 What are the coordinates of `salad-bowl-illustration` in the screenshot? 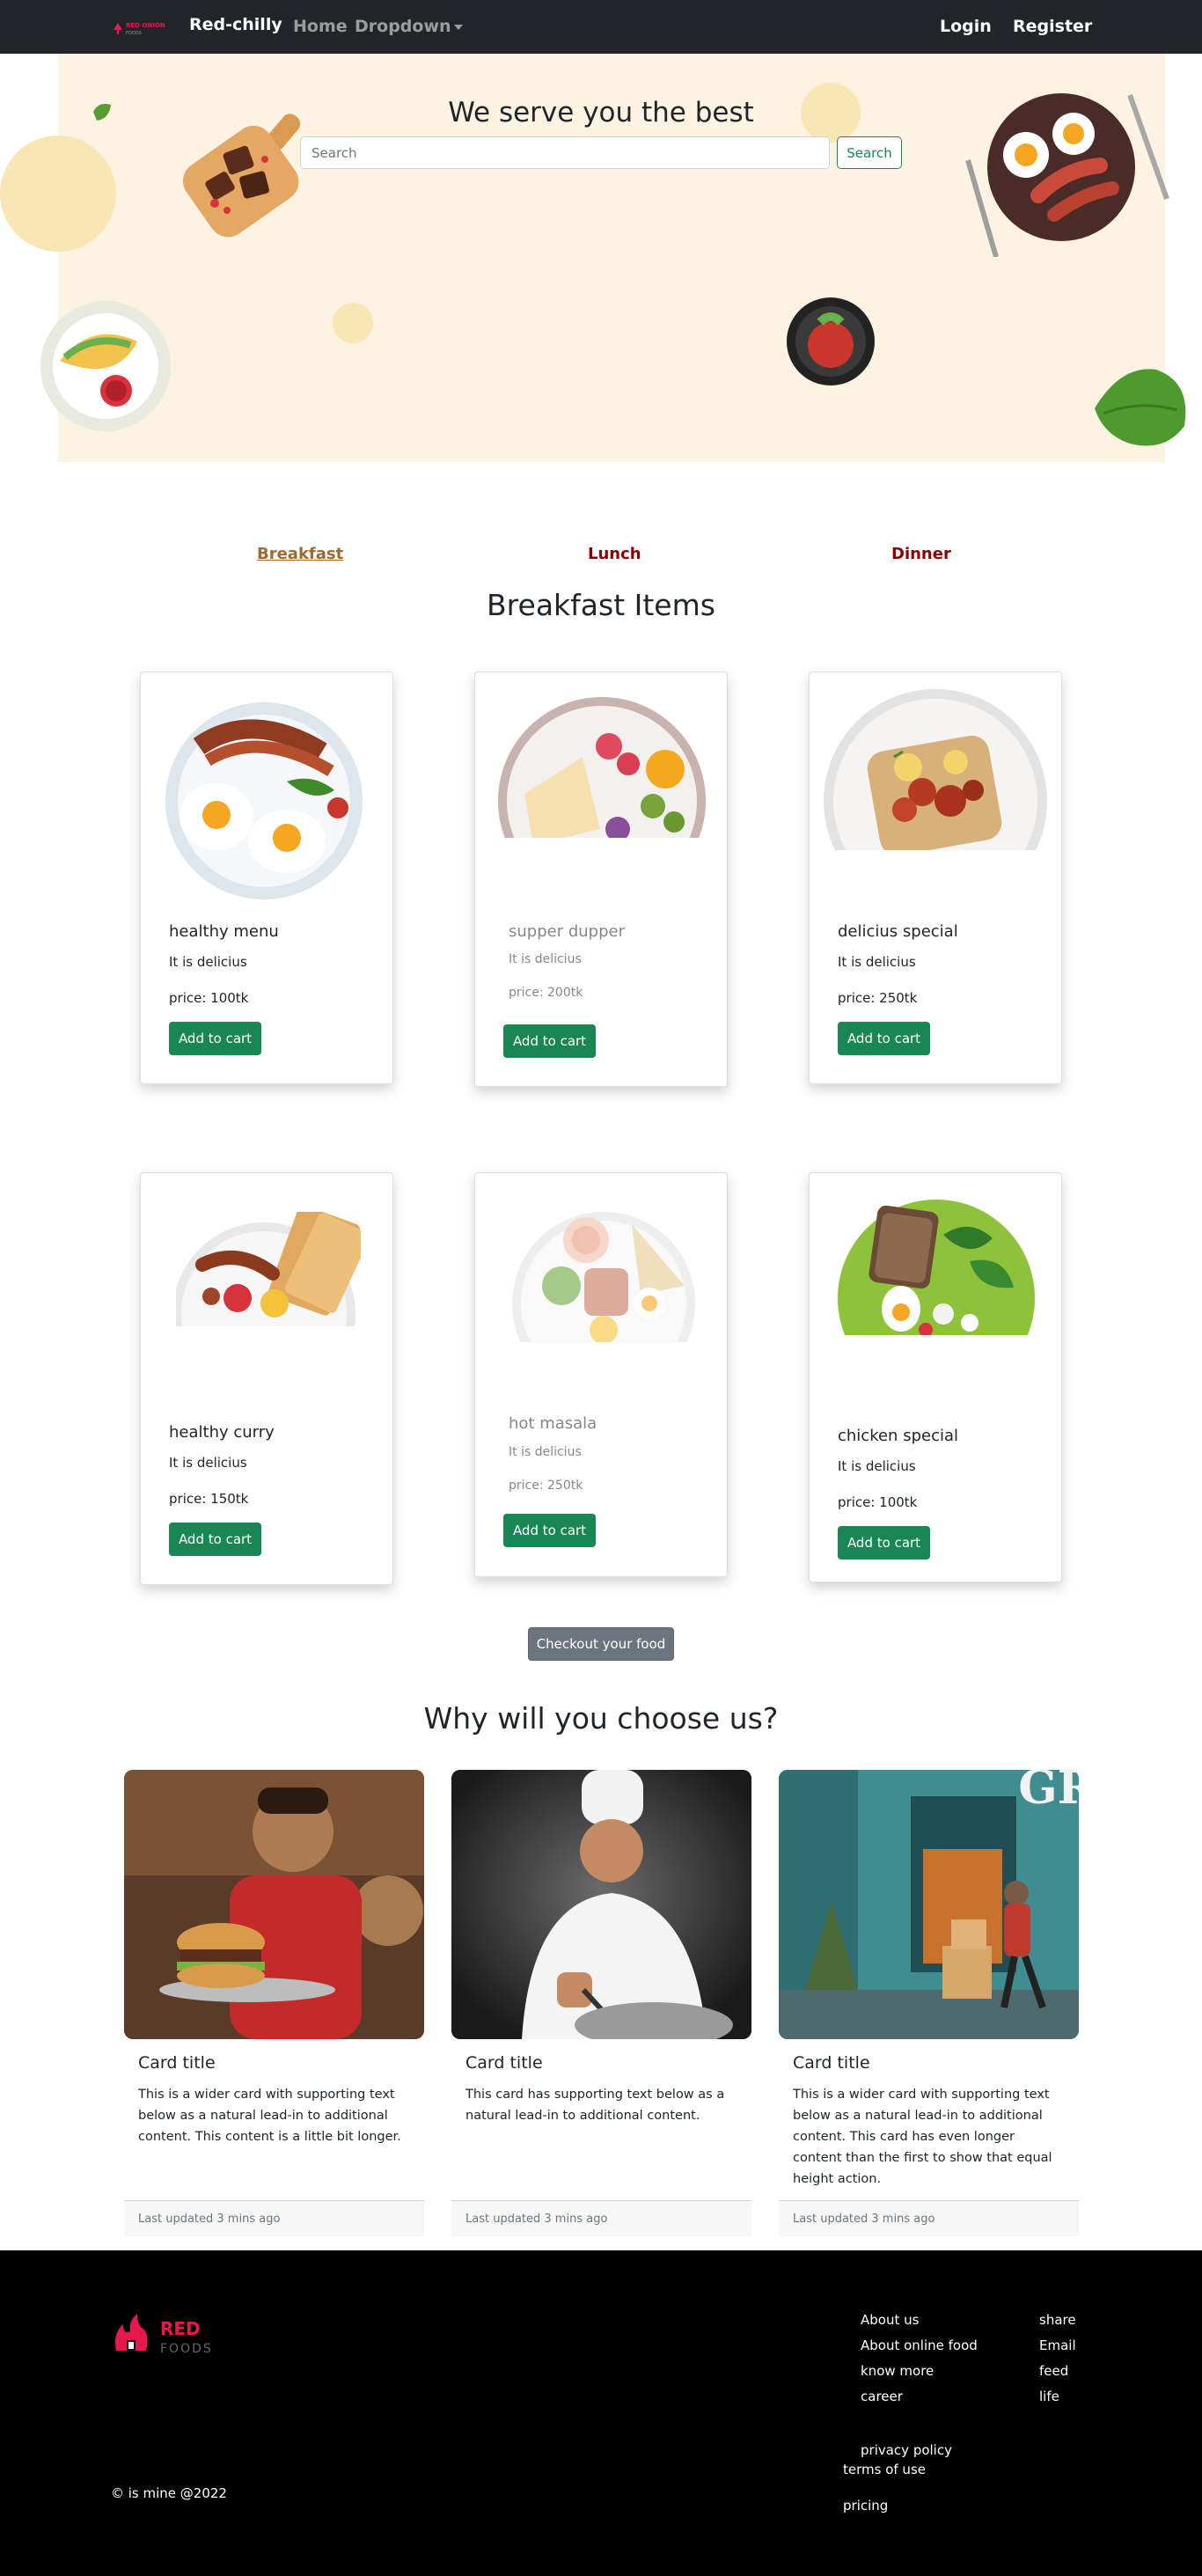 It's located at (831, 341).